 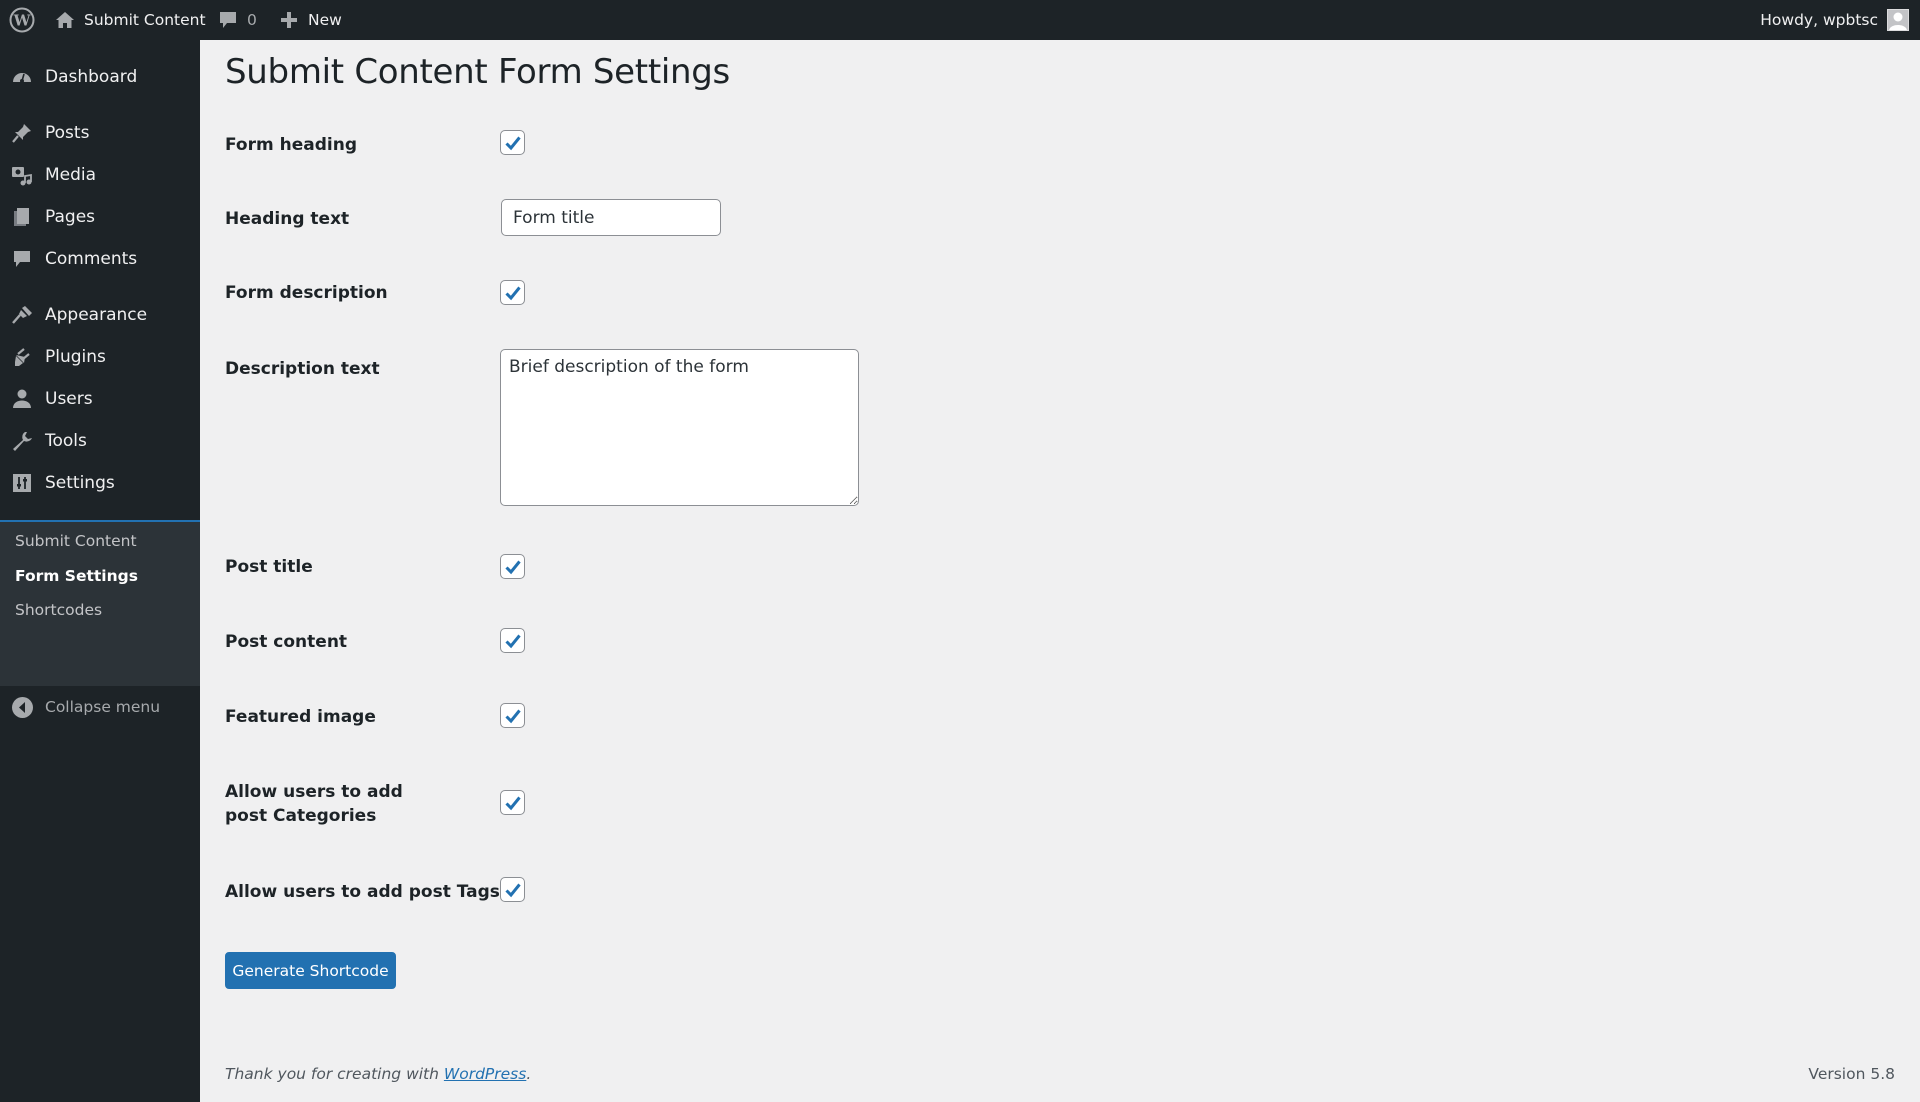 I want to click on sidebar-item-label: Settings, so click(x=80, y=483).